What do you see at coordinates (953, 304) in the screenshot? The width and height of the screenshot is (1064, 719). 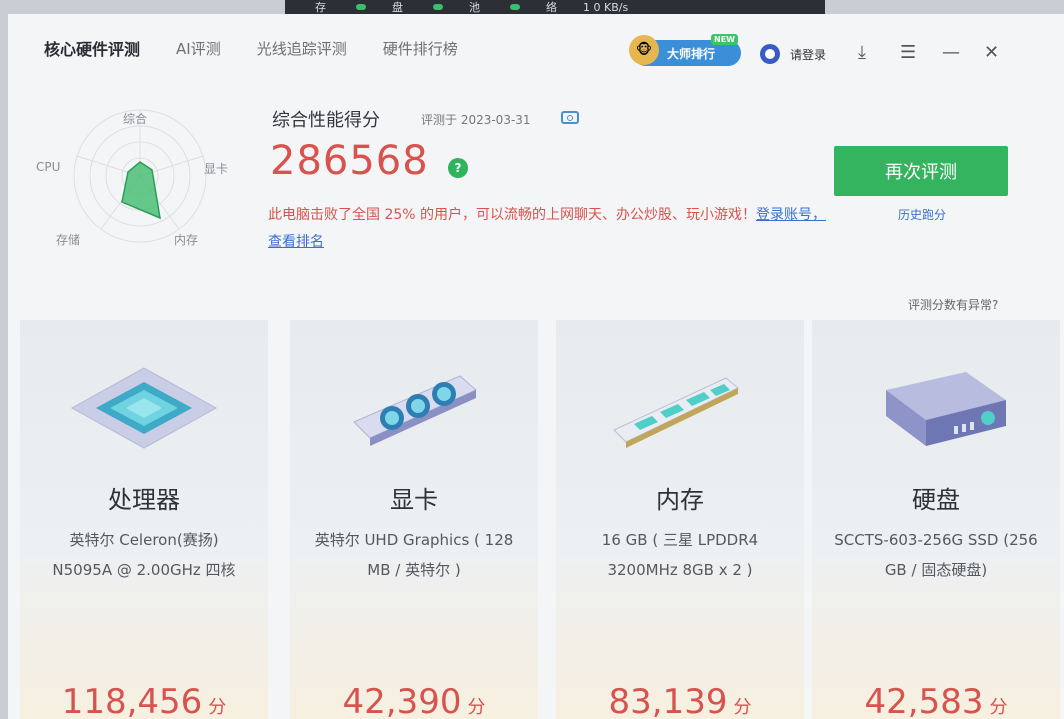 I see `score-anomaly-link: 评测分数有异常?` at bounding box center [953, 304].